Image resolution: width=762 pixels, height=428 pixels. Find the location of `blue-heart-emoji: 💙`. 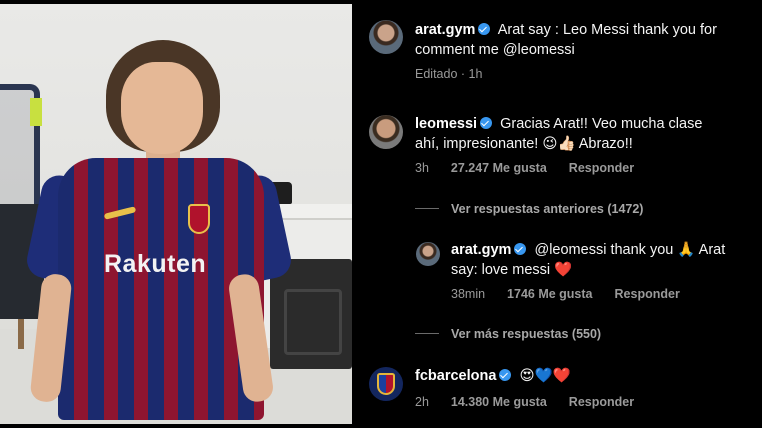

blue-heart-emoji: 💙 is located at coordinates (543, 376).